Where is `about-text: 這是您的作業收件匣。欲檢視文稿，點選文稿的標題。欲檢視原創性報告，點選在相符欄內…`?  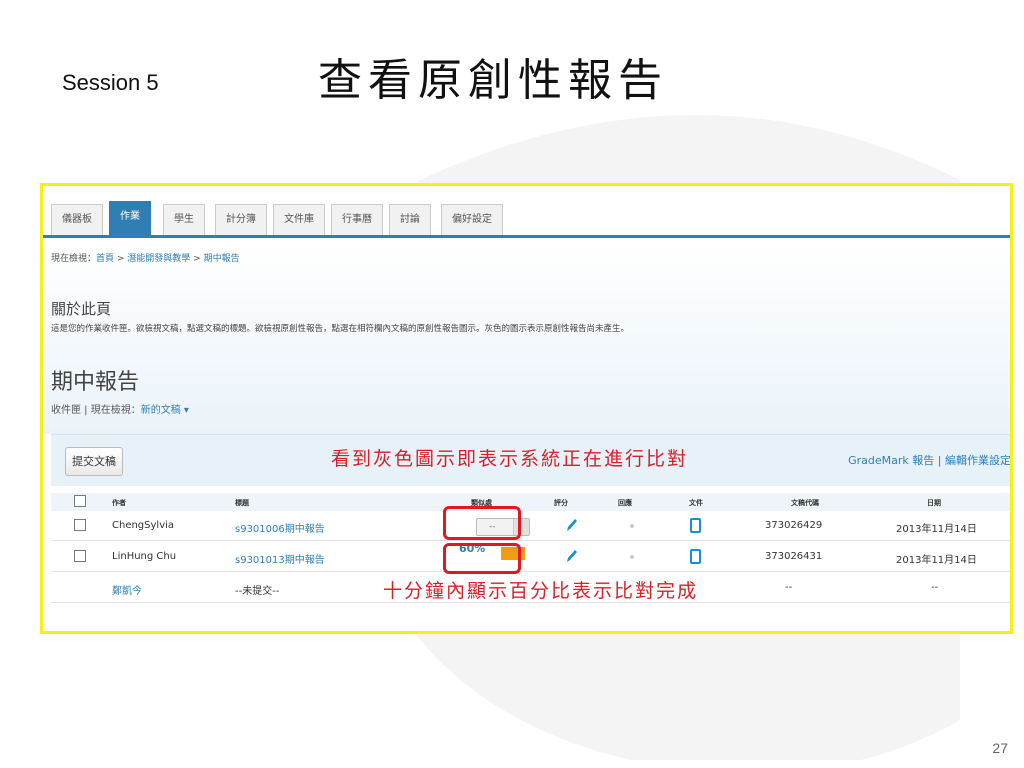 about-text: 這是您的作業收件匣。欲檢視文稿，點選文稿的標題。欲檢視原創性報告，點選在相符欄內… is located at coordinates (340, 329).